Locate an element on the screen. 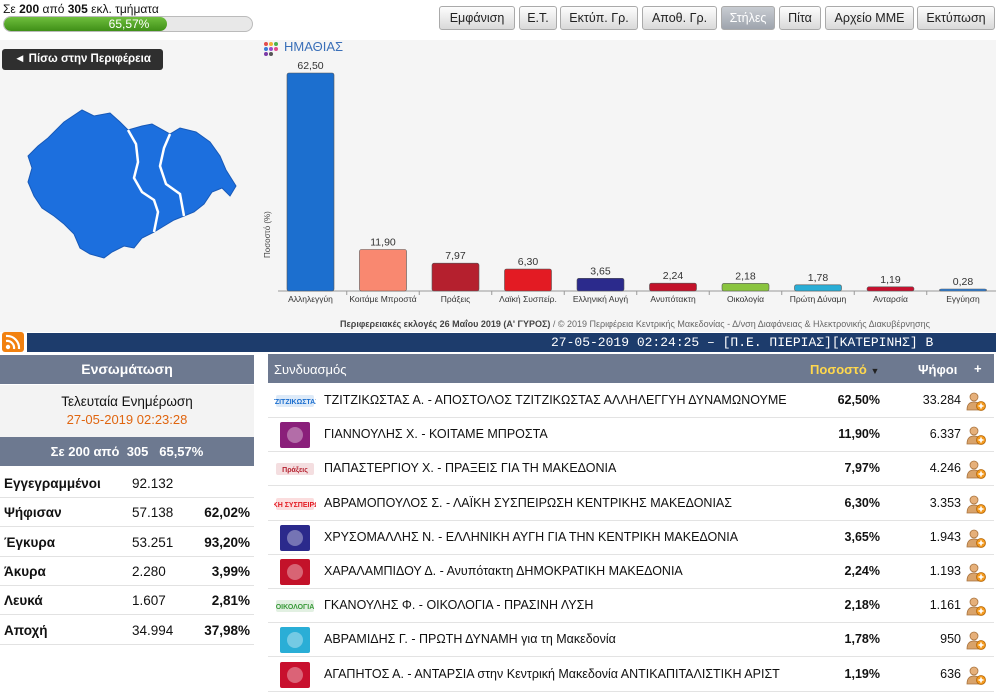 The height and width of the screenshot is (692, 996). header-coalition: Συνδυασμός is located at coordinates (310, 369).